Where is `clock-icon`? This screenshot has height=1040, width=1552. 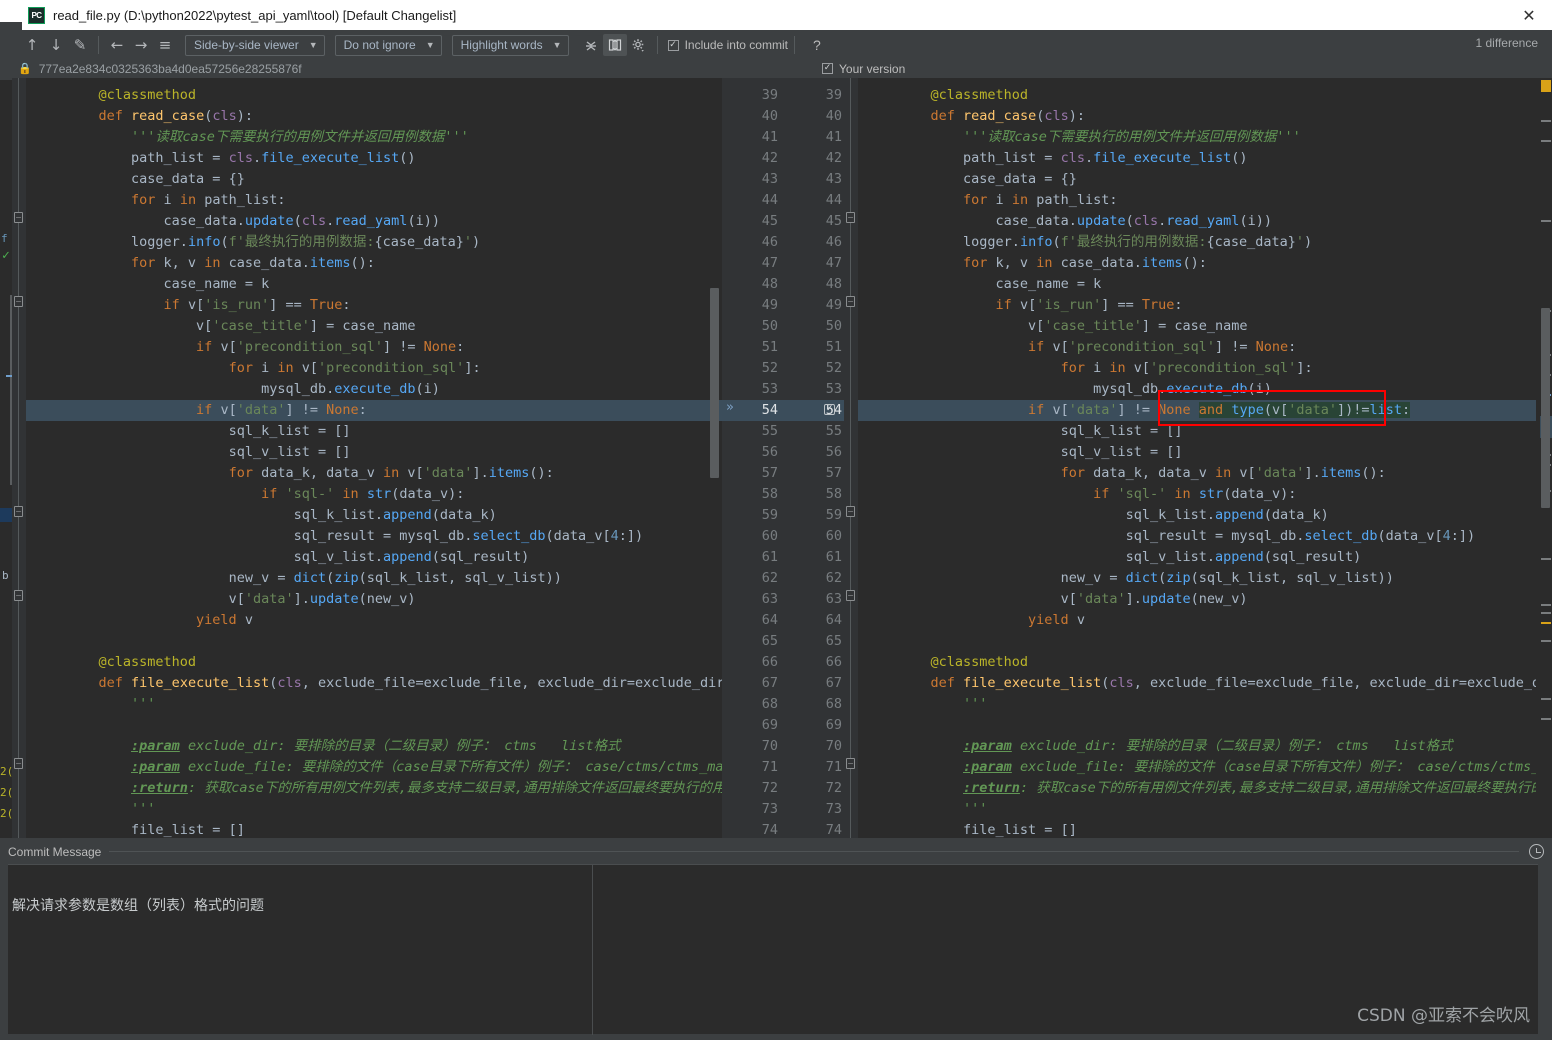
clock-icon is located at coordinates (1536, 851).